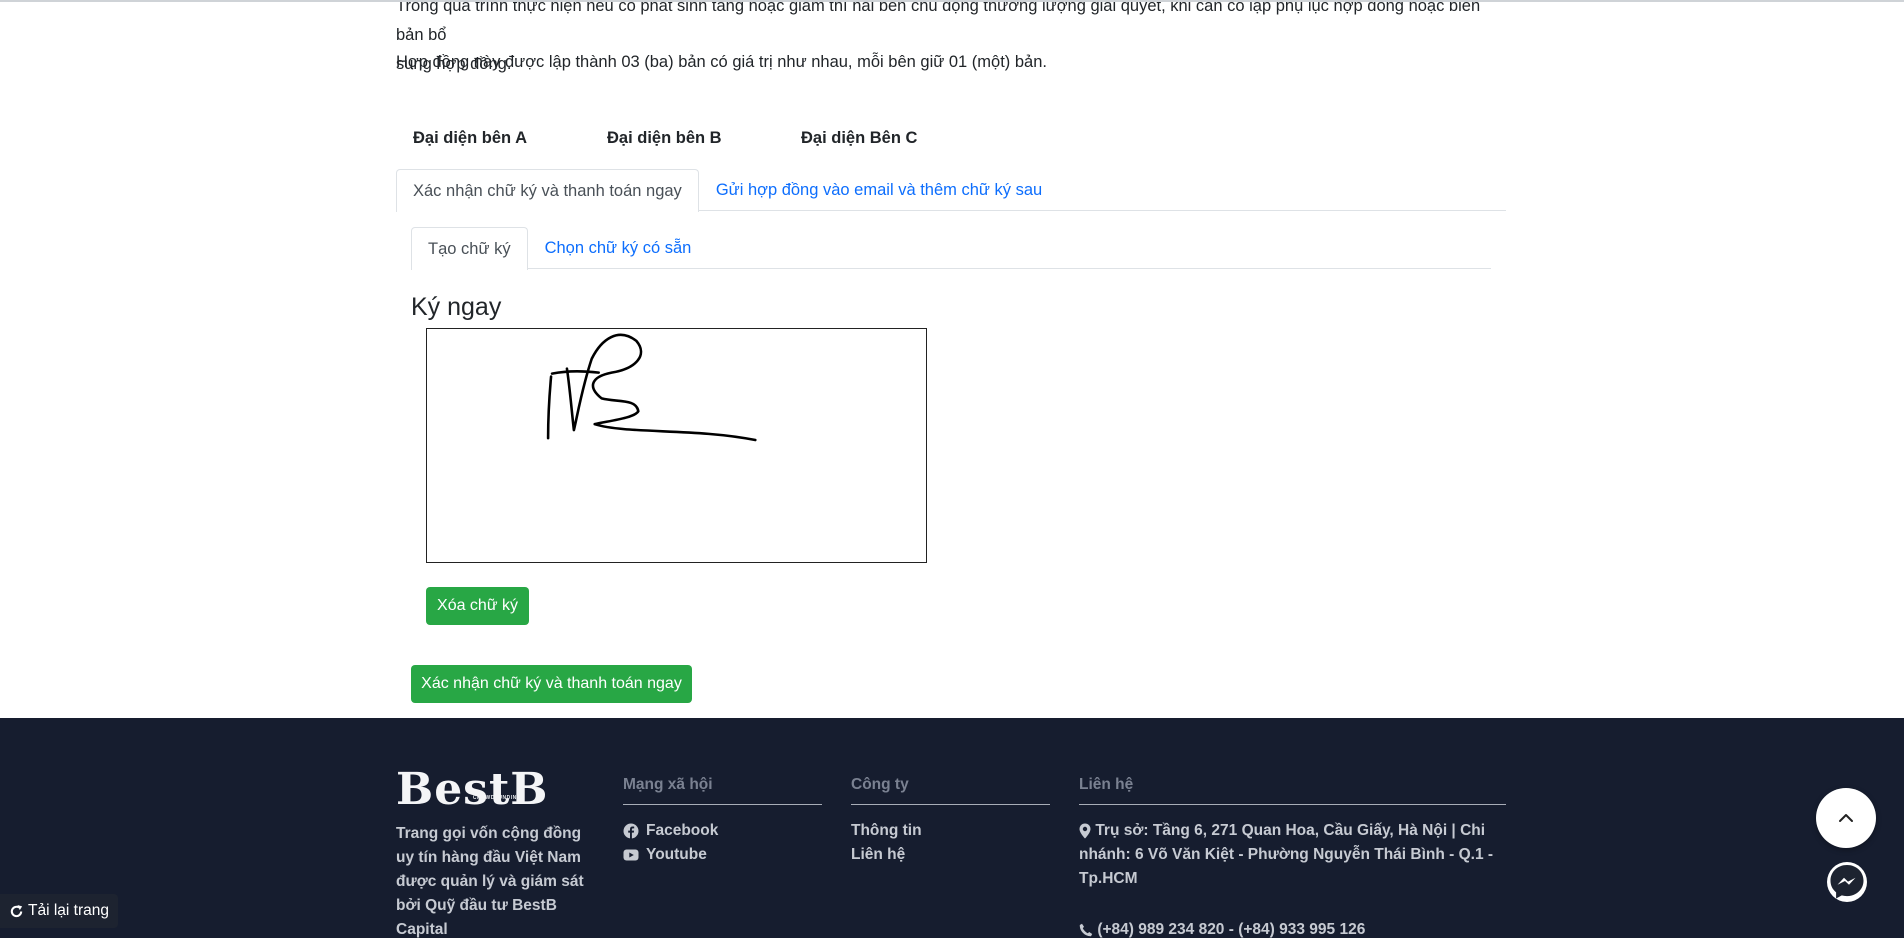  I want to click on footer-social-column: Mạng xã hội Facebook Youtube, so click(722, 821).